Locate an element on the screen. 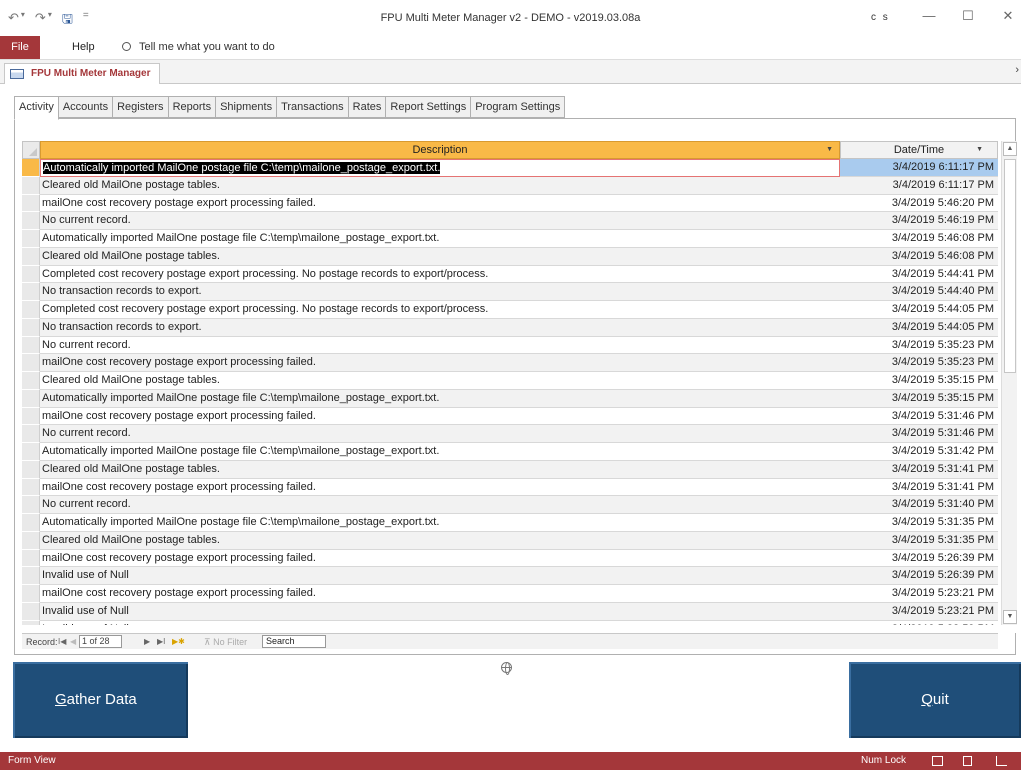 The width and height of the screenshot is (1021, 770). datetime-cell: 3/4/2019 5:44:05 PM is located at coordinates (919, 310).